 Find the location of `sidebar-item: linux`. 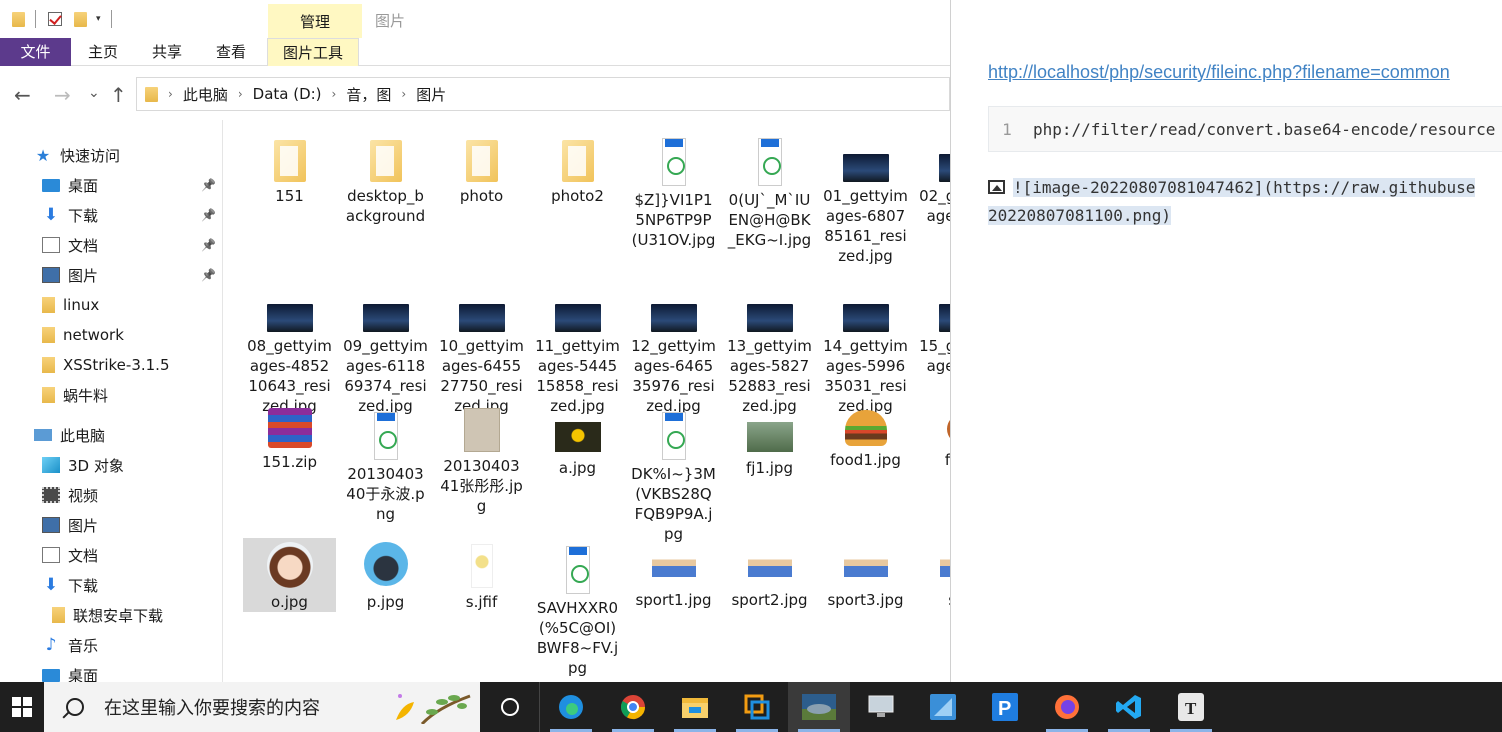

sidebar-item: linux is located at coordinates (132, 305).